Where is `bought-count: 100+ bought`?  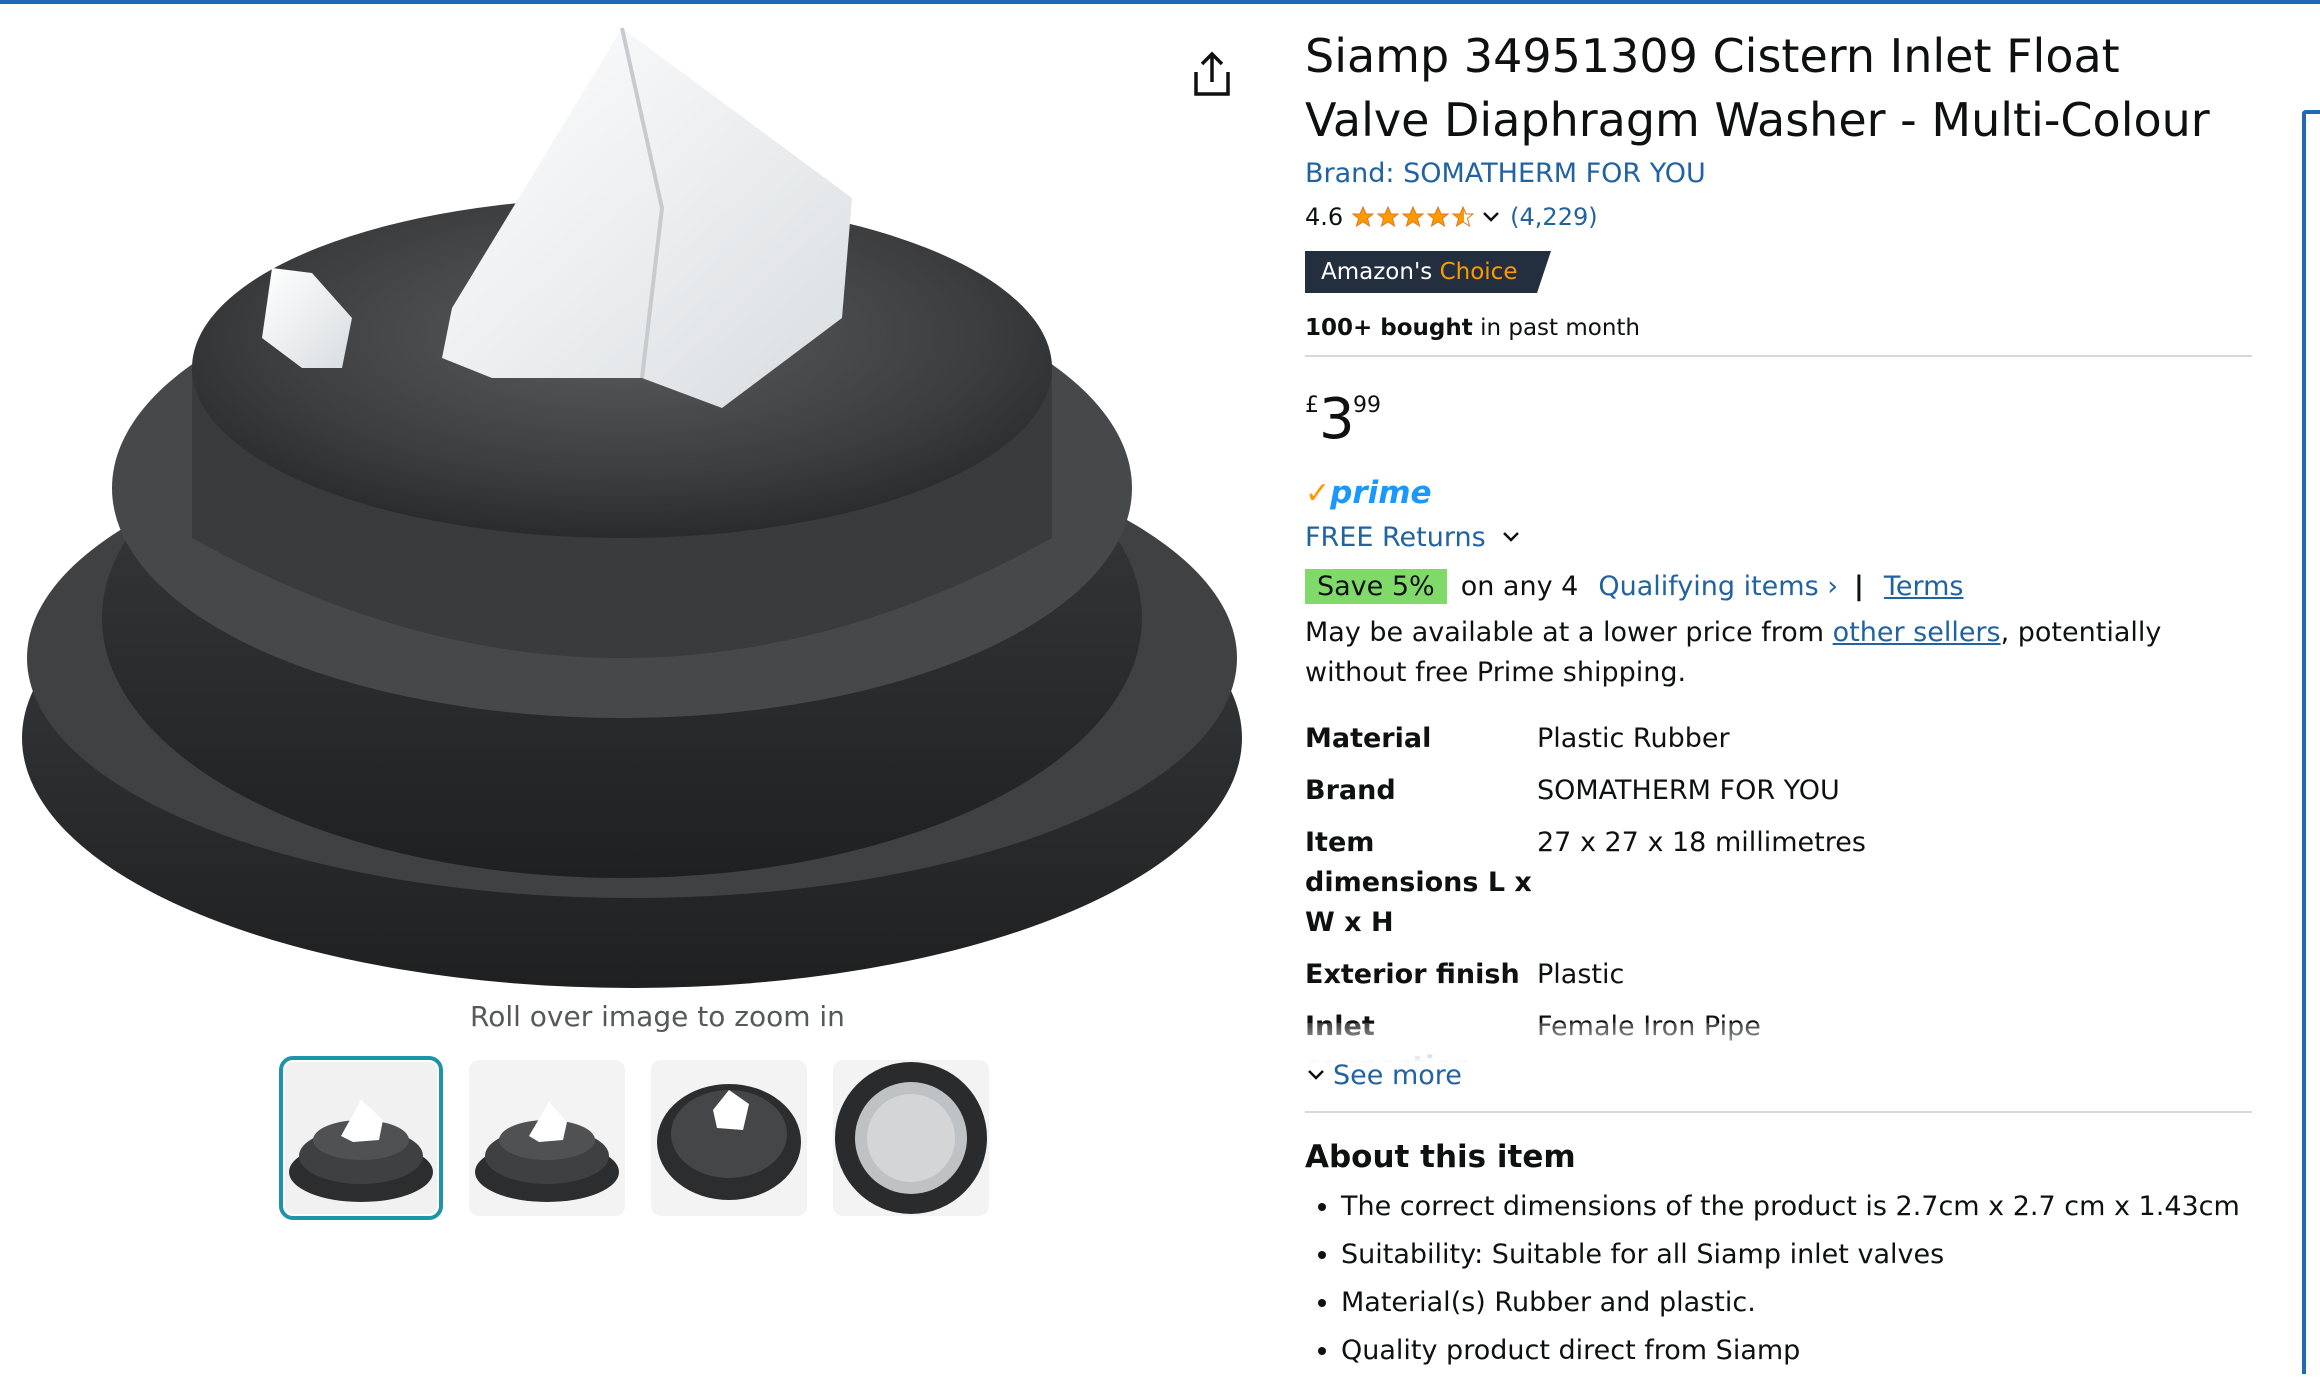
bought-count: 100+ bought is located at coordinates (1389, 328).